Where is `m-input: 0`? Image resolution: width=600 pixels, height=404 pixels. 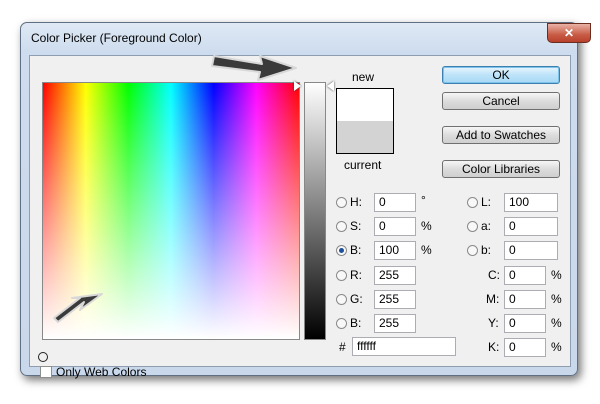
m-input: 0 is located at coordinates (525, 299).